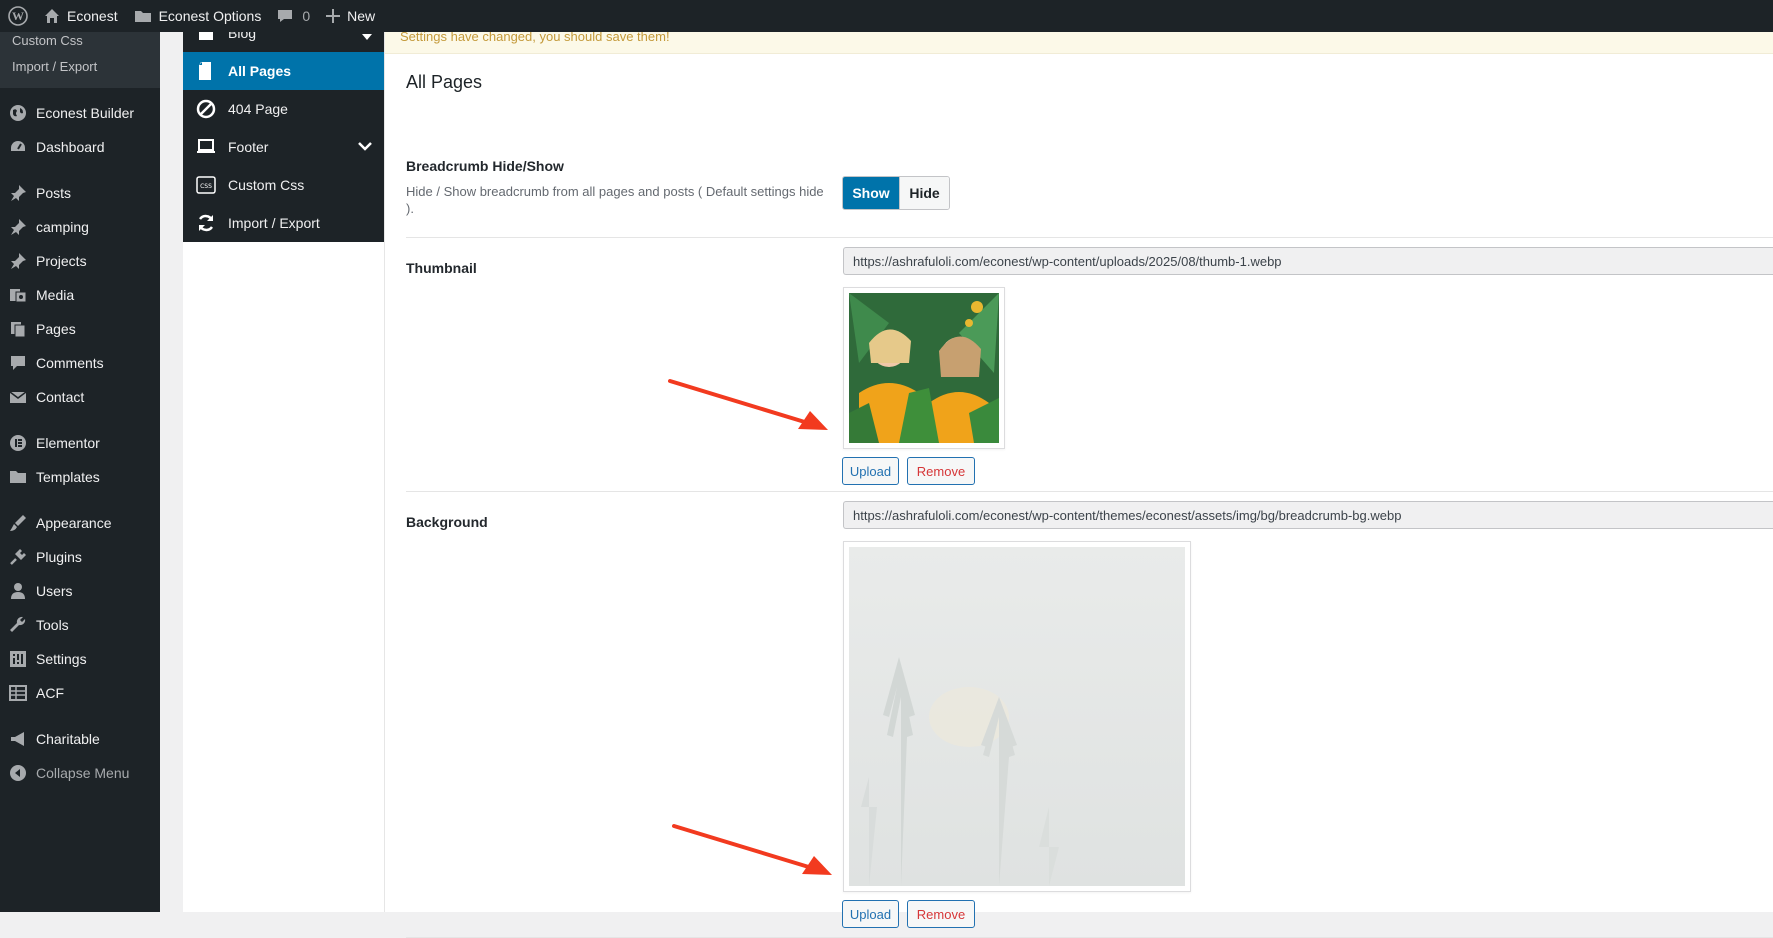 The height and width of the screenshot is (938, 1773). I want to click on pages-icon, so click(18, 329).